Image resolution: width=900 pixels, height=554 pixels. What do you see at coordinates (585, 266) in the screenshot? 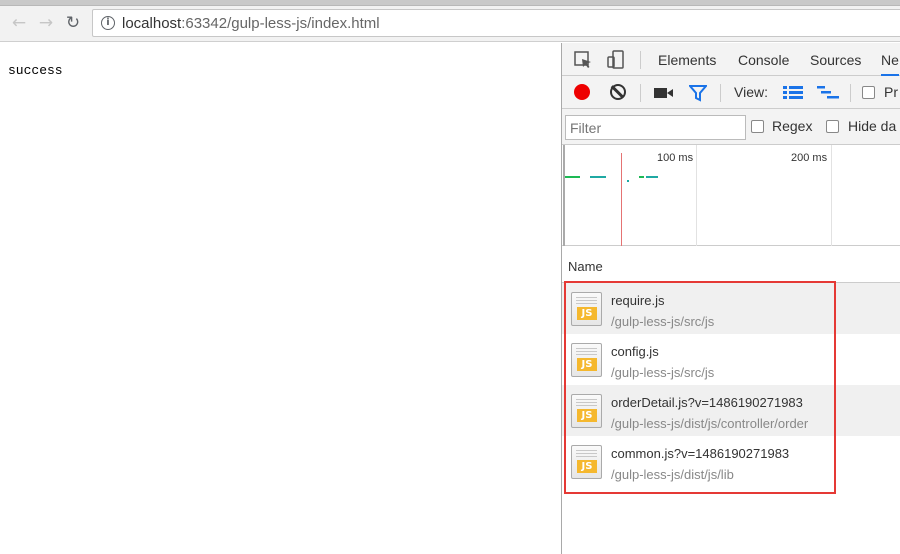
I see `name-header-label: Name` at bounding box center [585, 266].